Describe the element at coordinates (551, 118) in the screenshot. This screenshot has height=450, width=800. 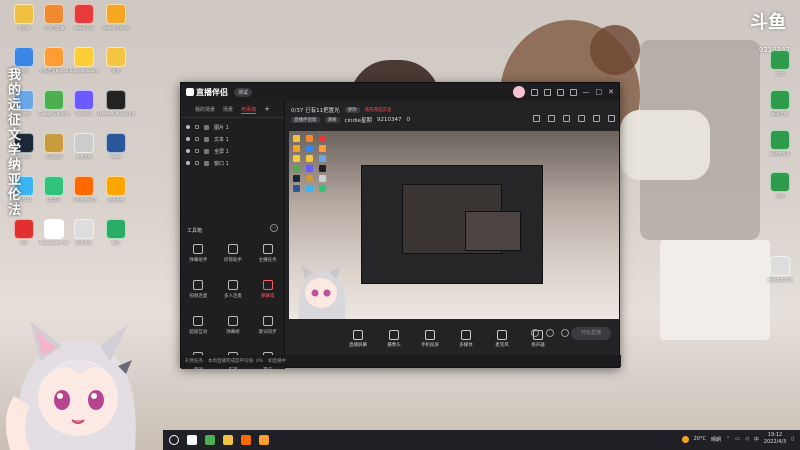
I see `layout-icon` at that location.